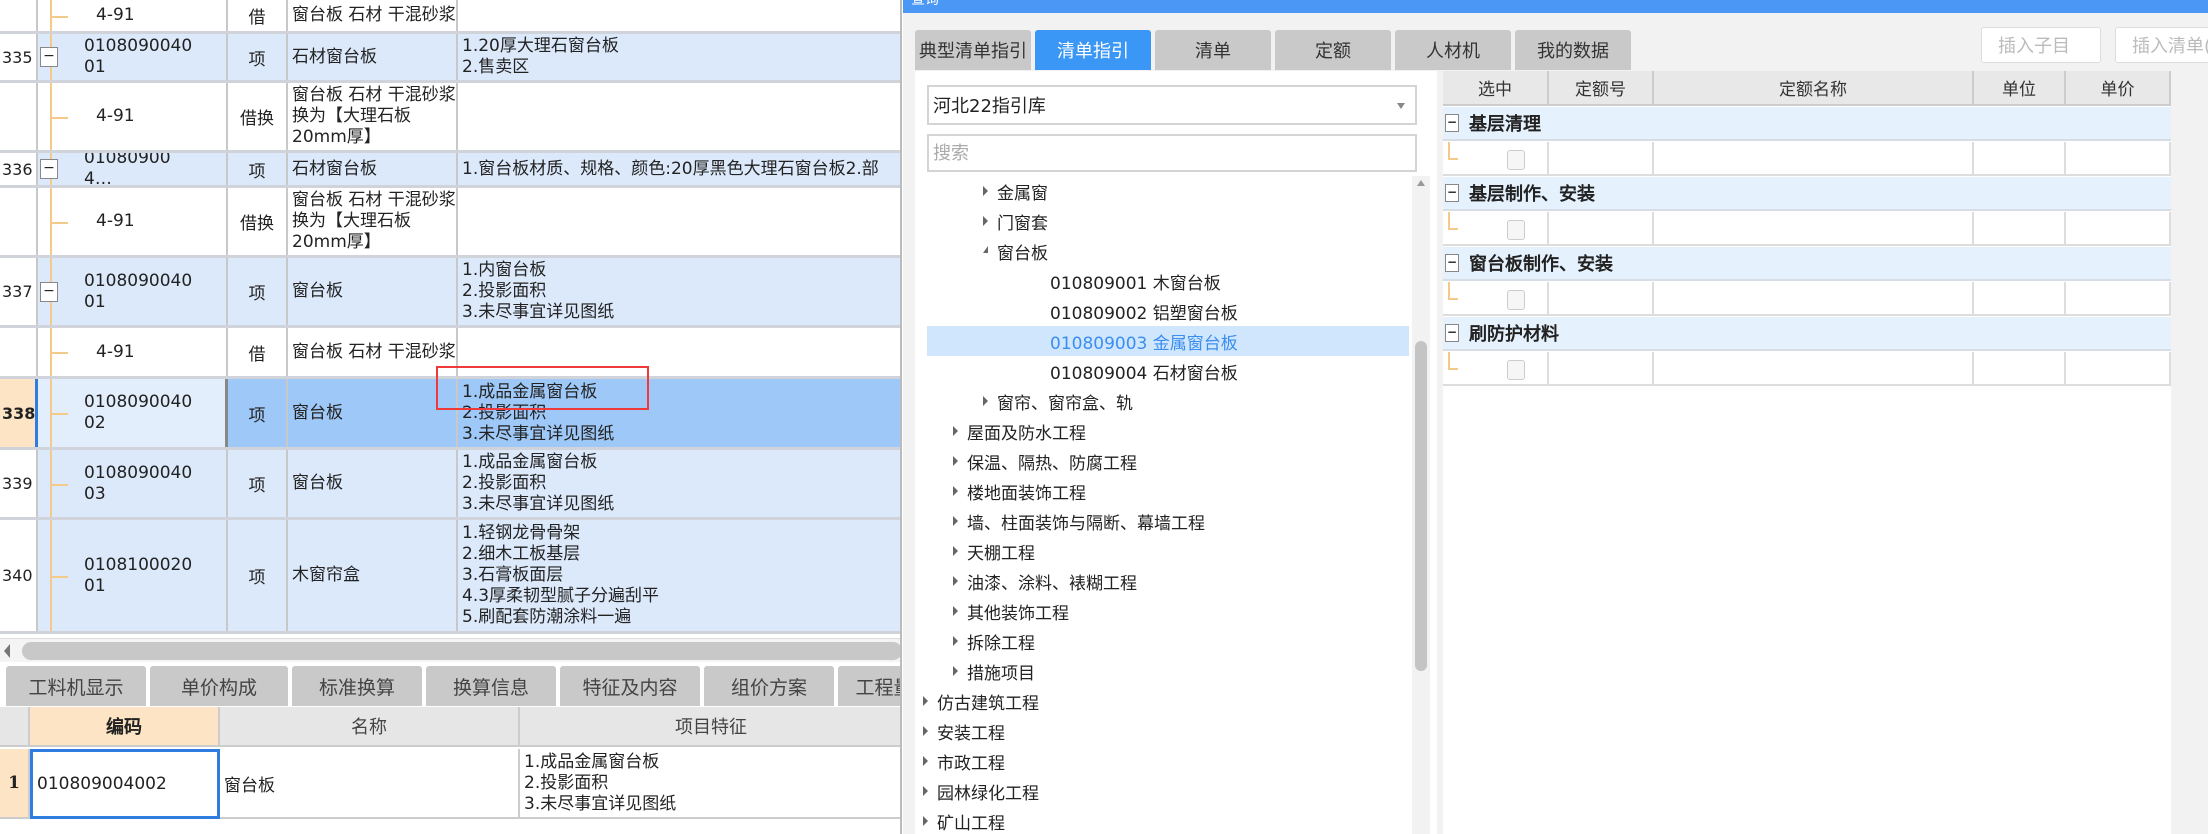 This screenshot has width=2208, height=834. What do you see at coordinates (219, 686) in the screenshot?
I see `tab-2: 单价构成` at bounding box center [219, 686].